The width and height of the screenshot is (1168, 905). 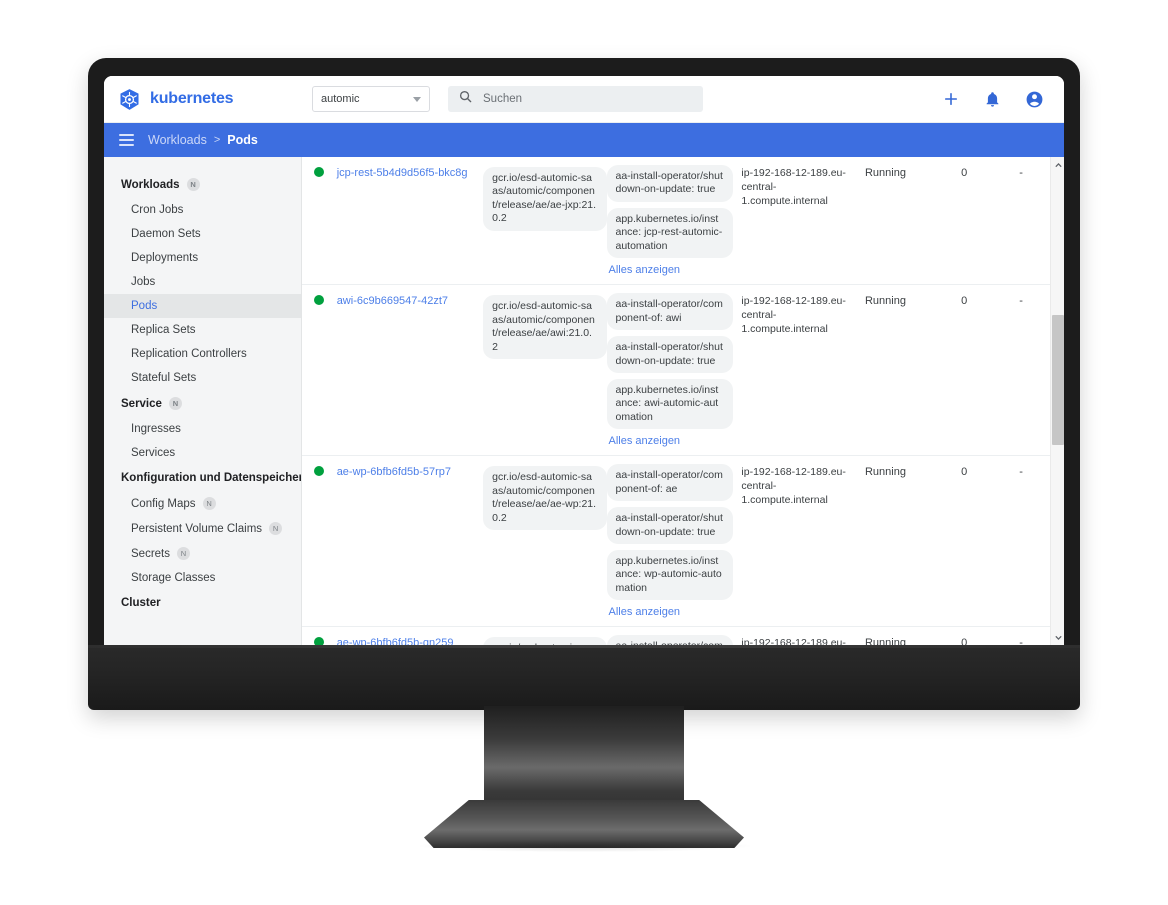 What do you see at coordinates (211, 478) in the screenshot?
I see `sidebar-group-label: Konfiguration und Datenspeicherung` at bounding box center [211, 478].